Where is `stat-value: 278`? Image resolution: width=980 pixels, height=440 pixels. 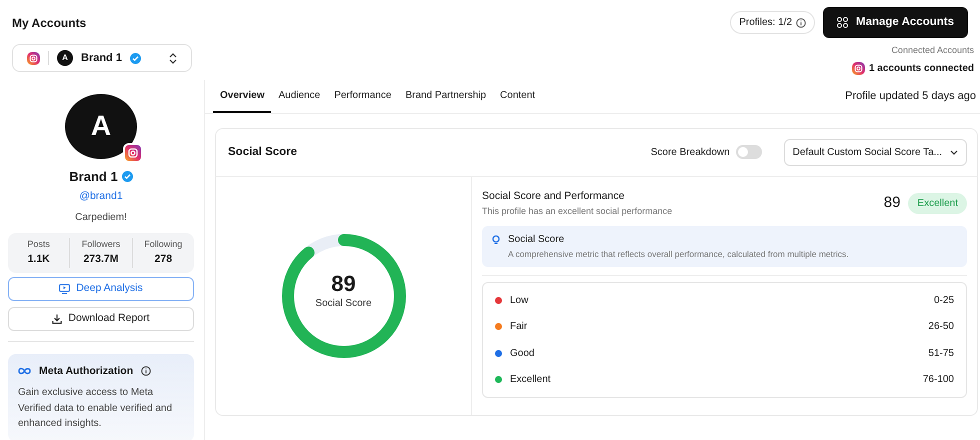 stat-value: 278 is located at coordinates (164, 259).